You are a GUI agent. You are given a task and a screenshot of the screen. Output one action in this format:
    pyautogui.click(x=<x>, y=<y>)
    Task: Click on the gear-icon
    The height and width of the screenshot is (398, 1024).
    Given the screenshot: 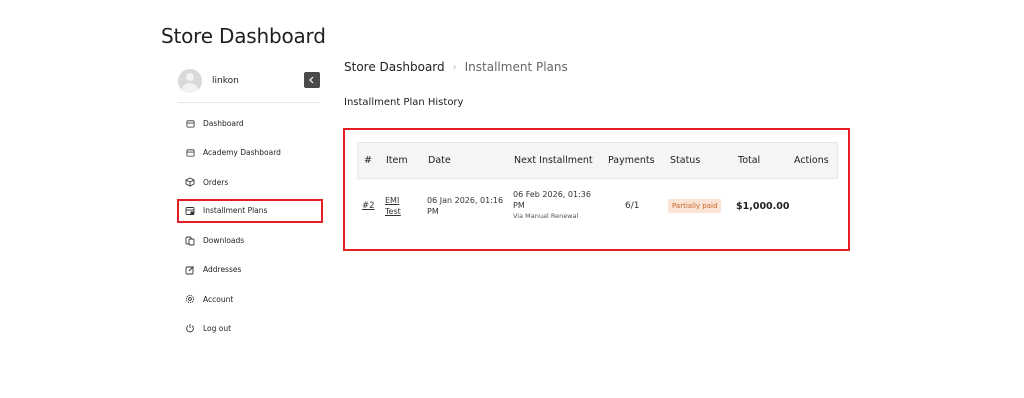 What is the action you would take?
    pyautogui.click(x=190, y=299)
    